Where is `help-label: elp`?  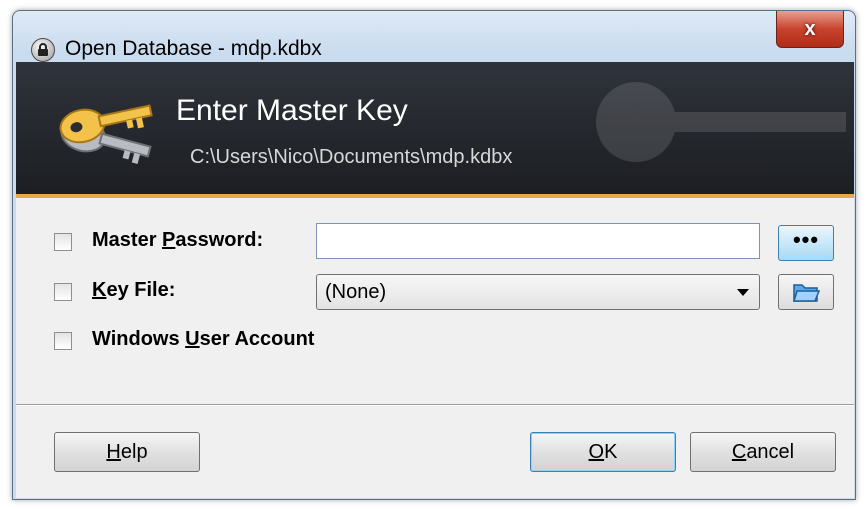
help-label: elp is located at coordinates (134, 451).